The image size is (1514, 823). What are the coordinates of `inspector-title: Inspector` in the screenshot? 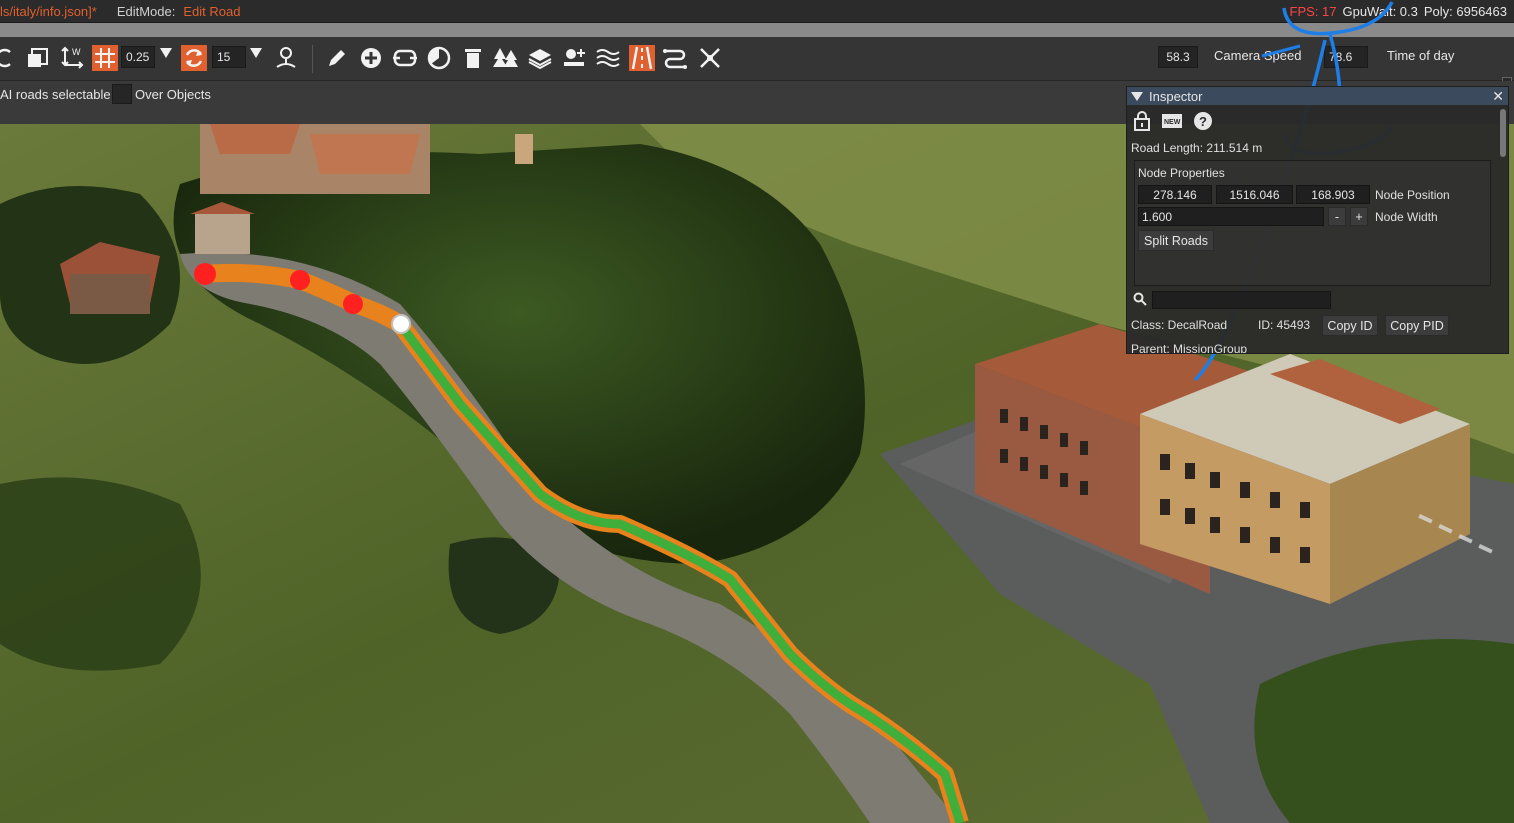 It's located at (1176, 96).